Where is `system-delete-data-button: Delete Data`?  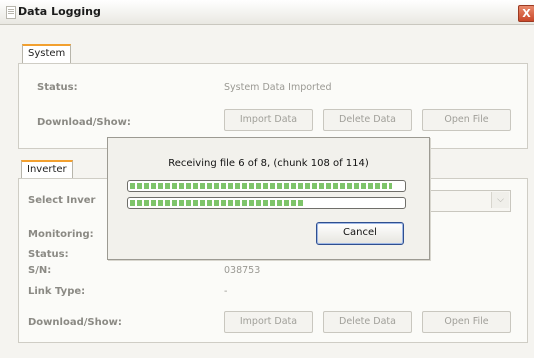 system-delete-data-button: Delete Data is located at coordinates (367, 120).